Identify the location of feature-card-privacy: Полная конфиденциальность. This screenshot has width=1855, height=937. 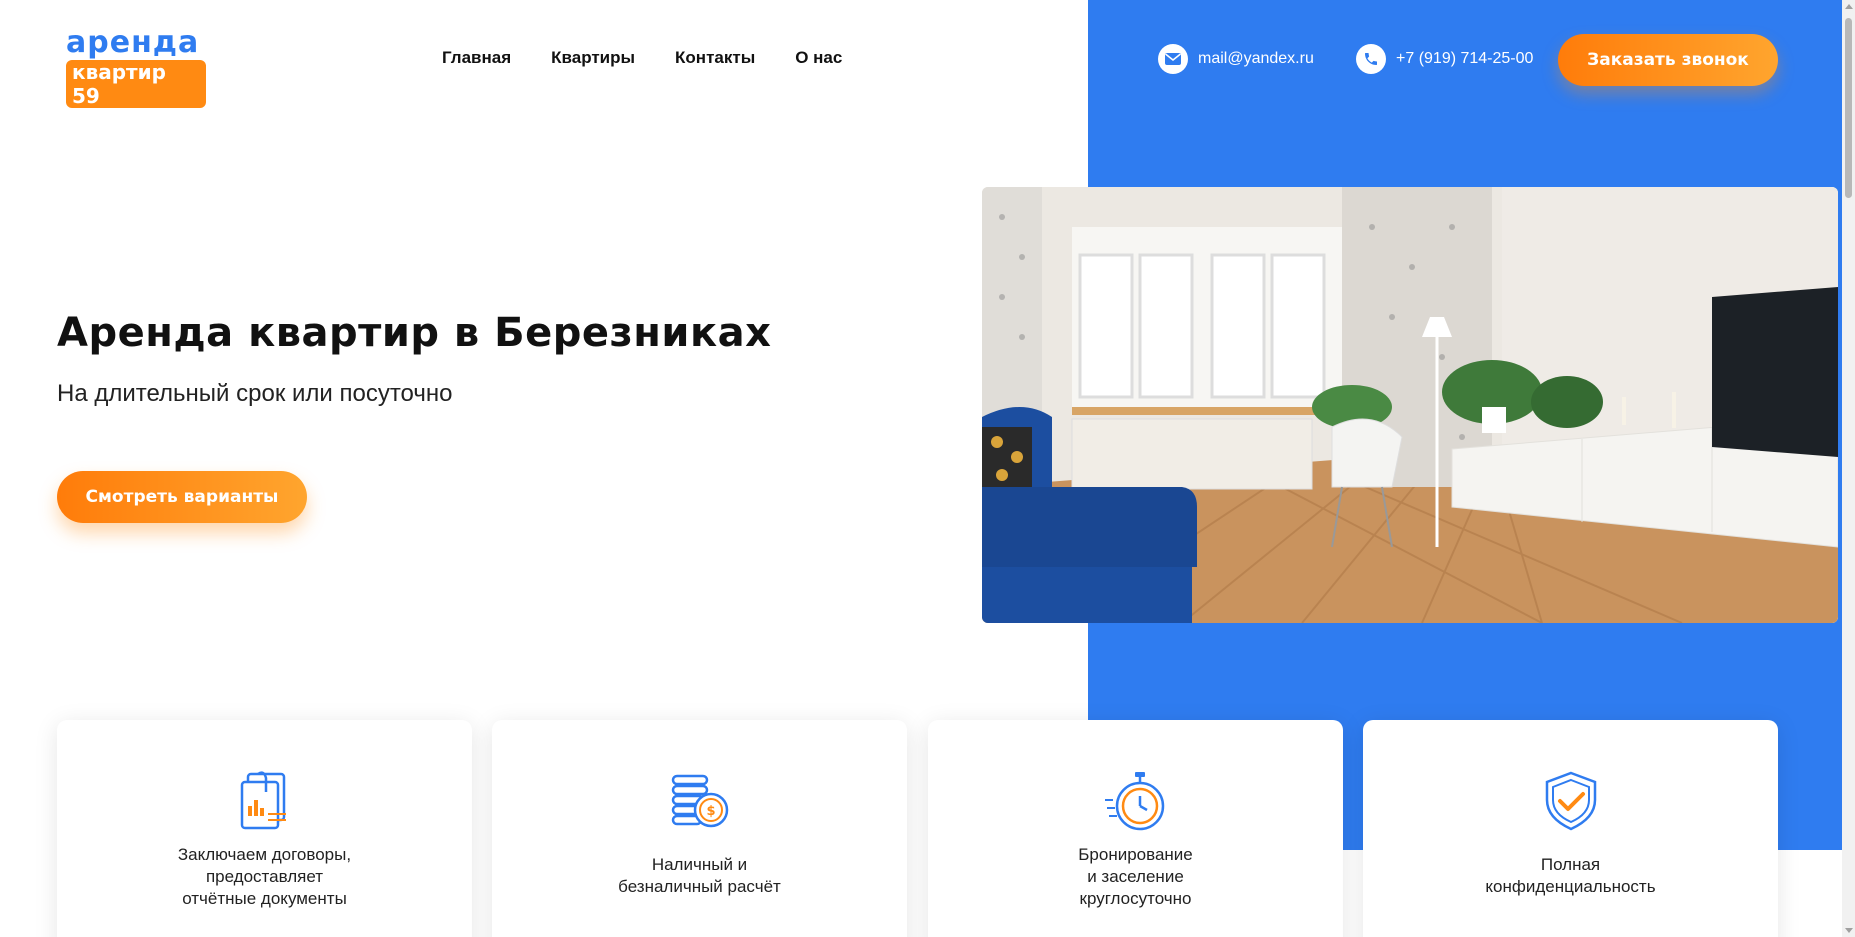
(1570, 828).